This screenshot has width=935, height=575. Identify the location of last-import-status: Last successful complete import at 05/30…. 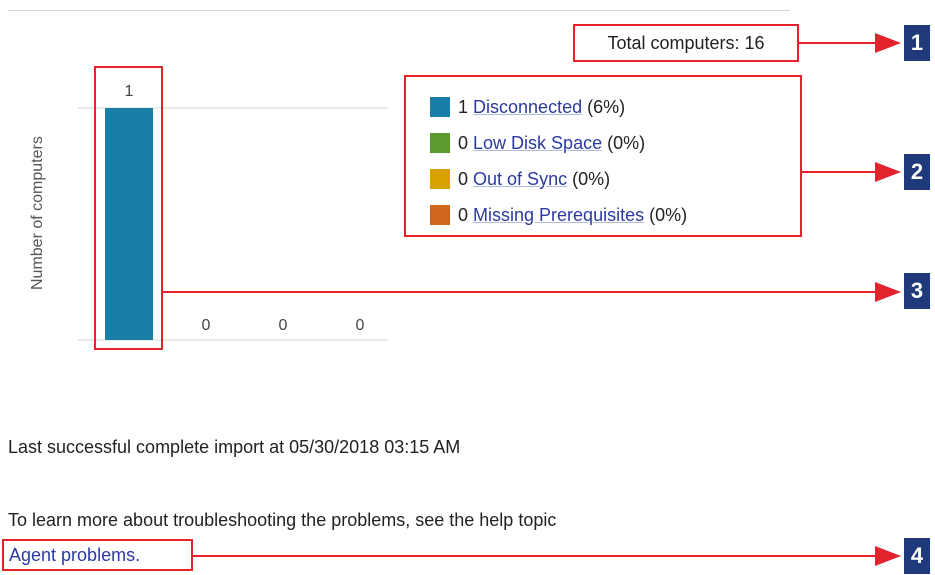
(234, 447).